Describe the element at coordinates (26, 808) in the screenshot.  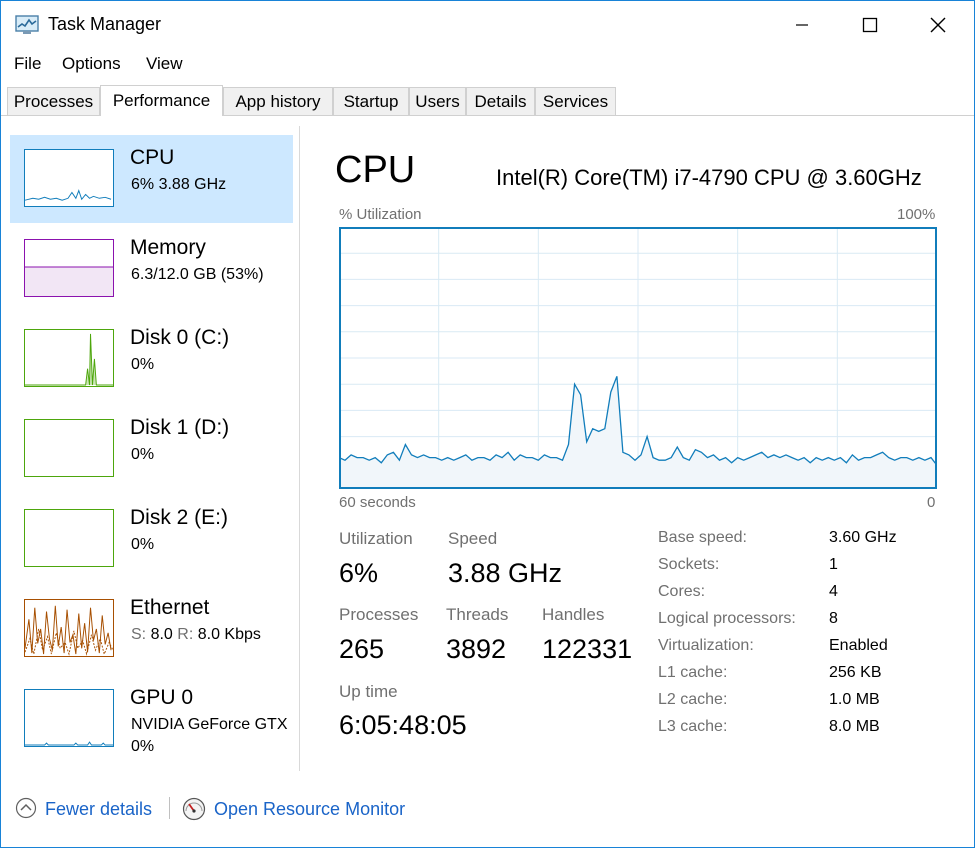
I see `chevron-up-icon` at that location.